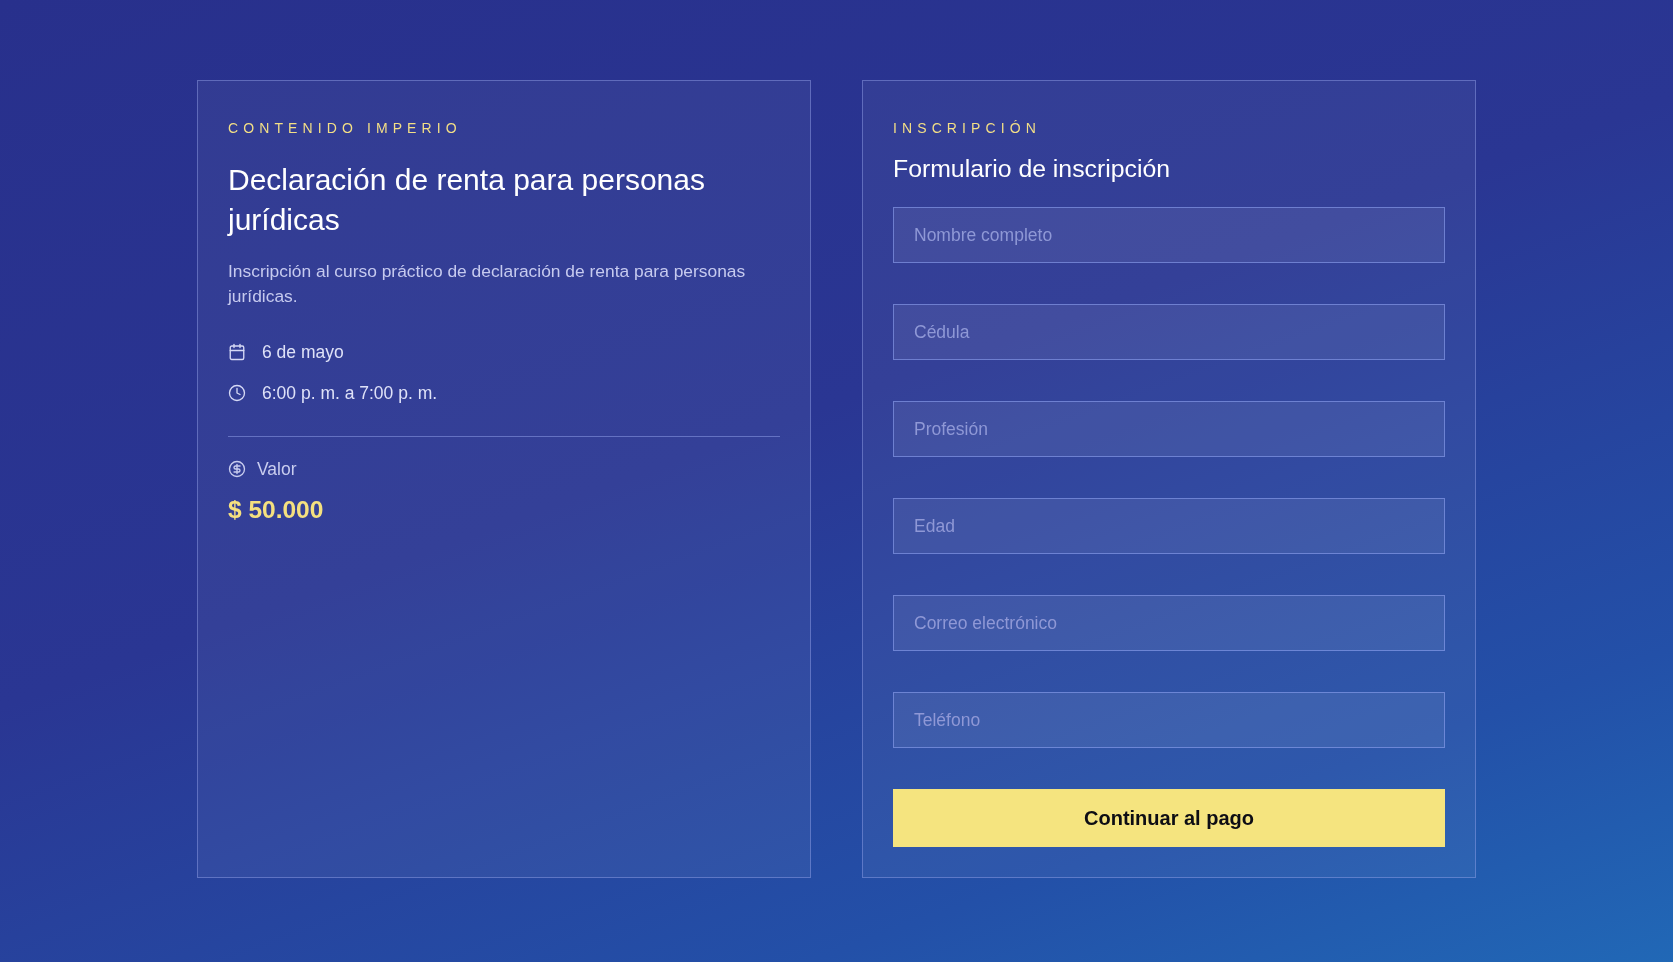 The image size is (1673, 962). I want to click on event-title: Declaración de renta para personas jurídicas, so click(467, 200).